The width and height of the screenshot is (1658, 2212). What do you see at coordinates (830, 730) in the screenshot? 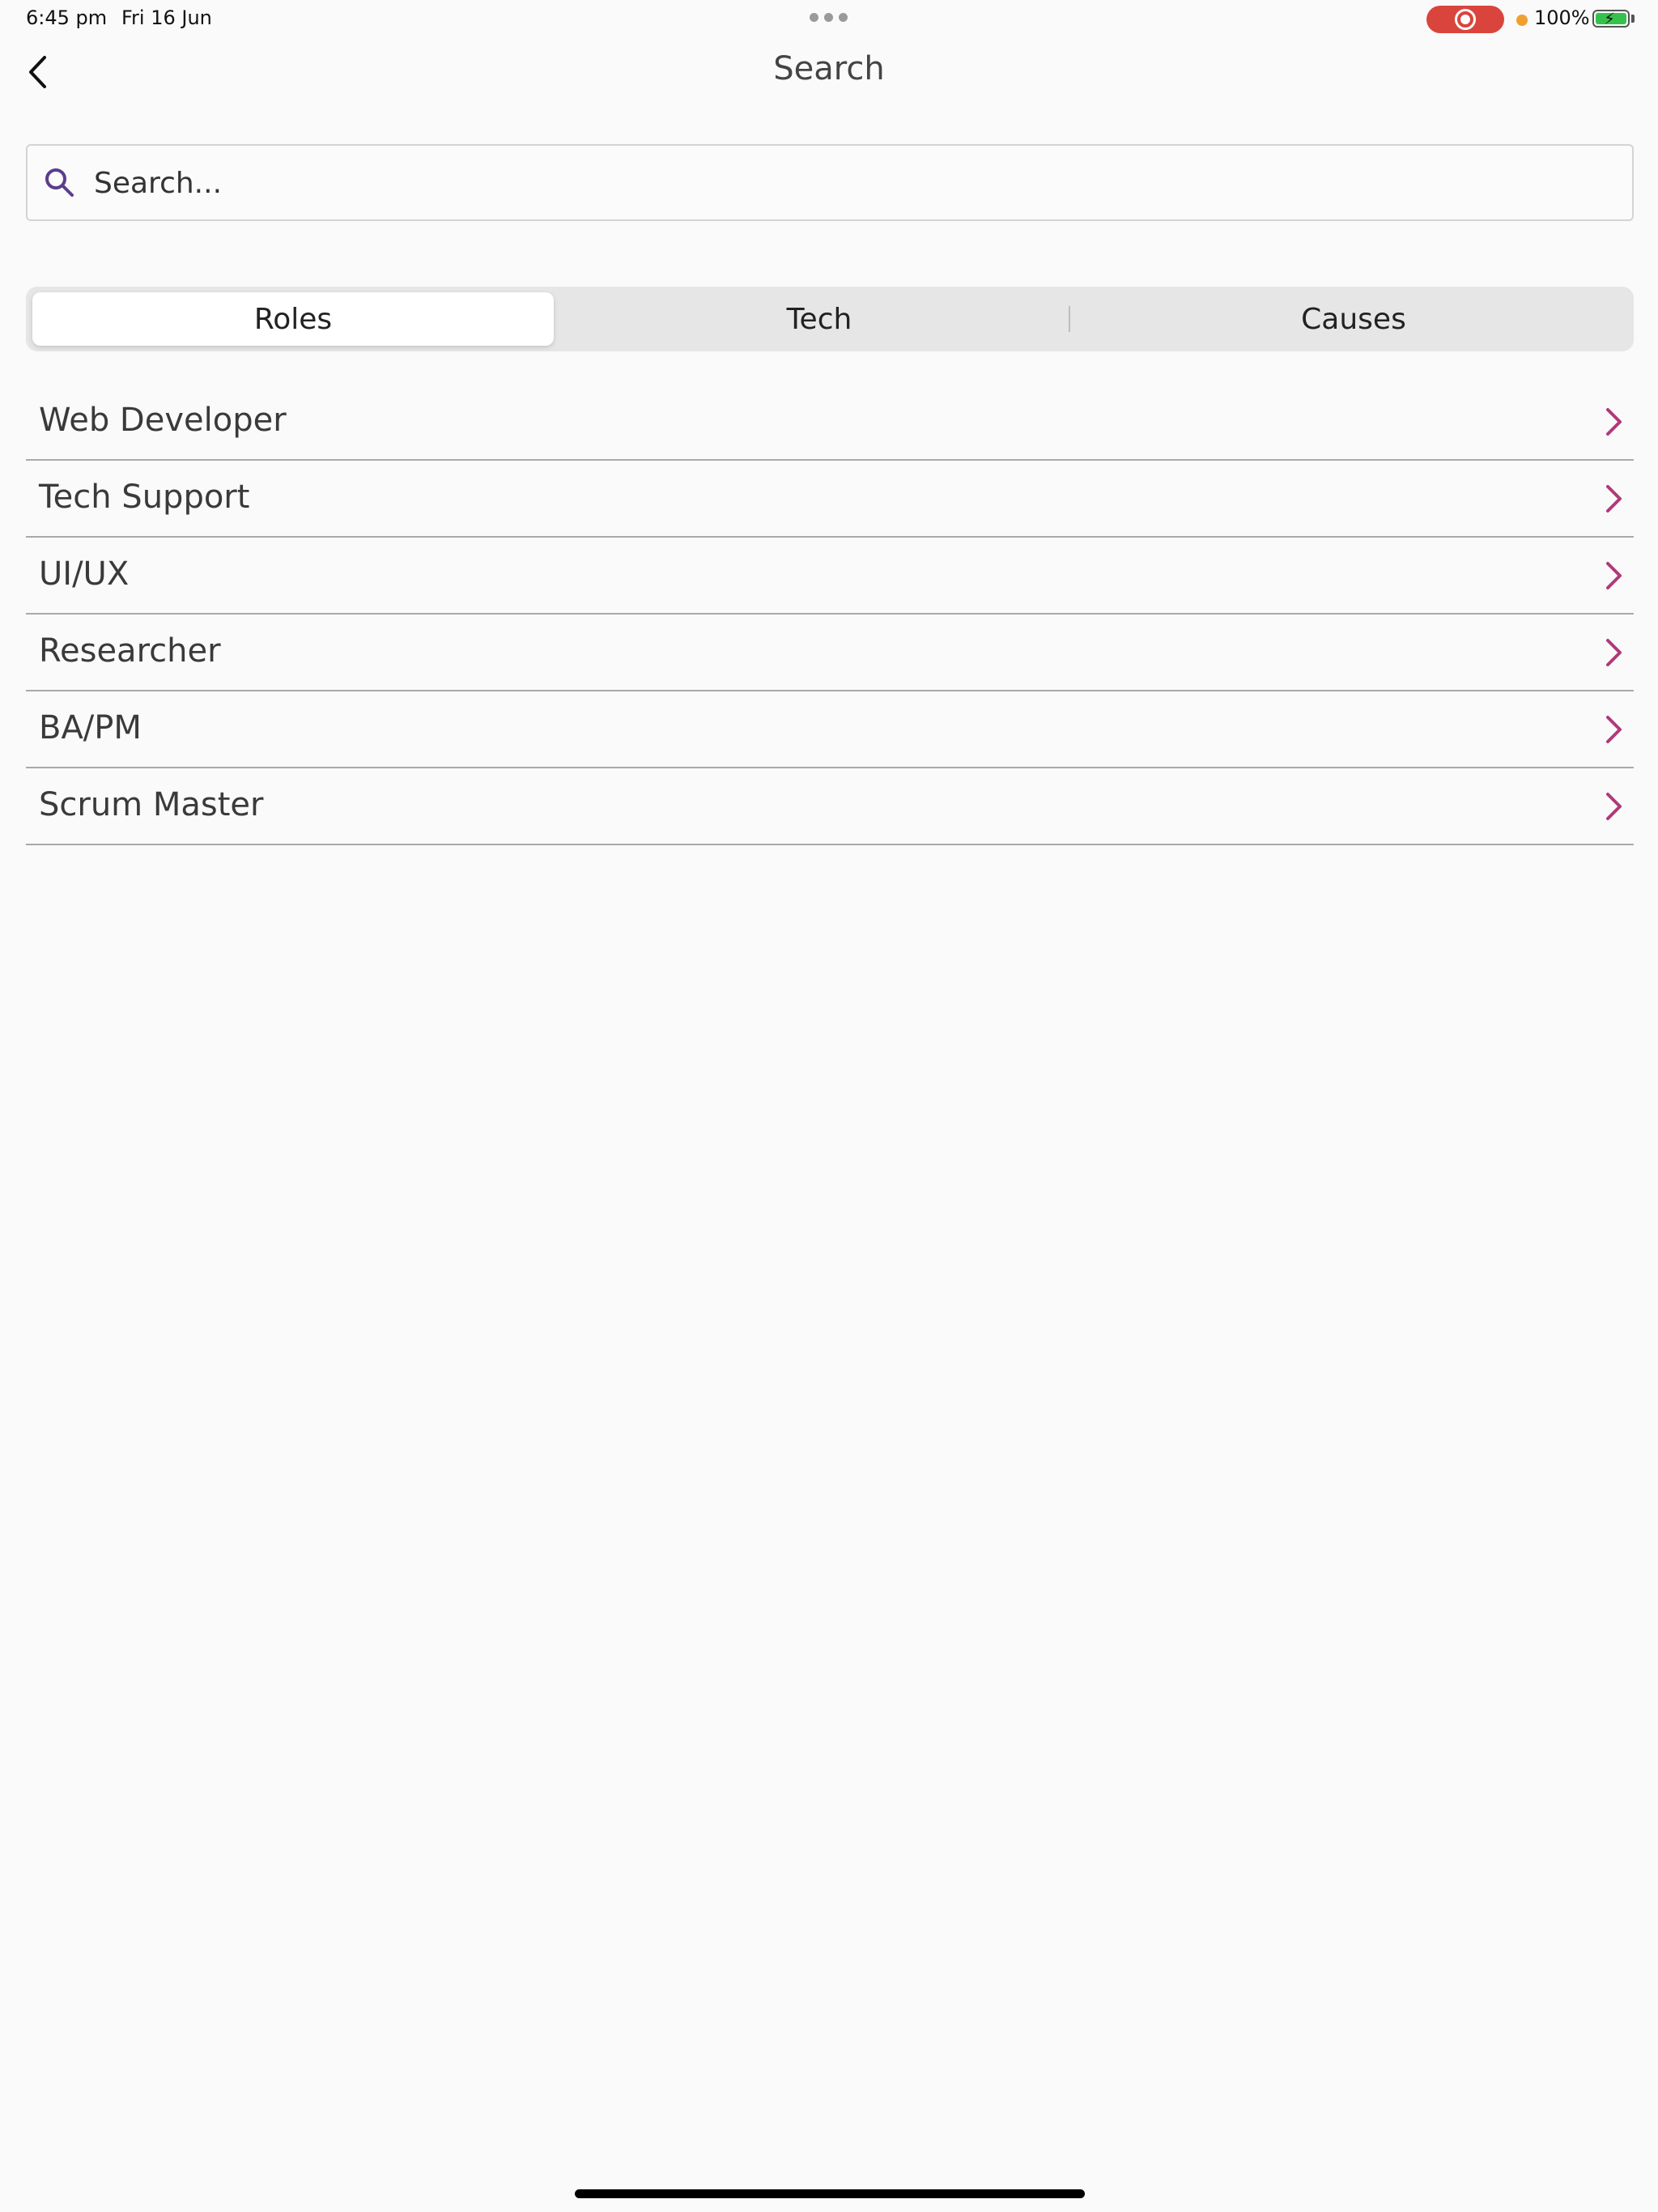
I see `list-item: BA/PM` at bounding box center [830, 730].